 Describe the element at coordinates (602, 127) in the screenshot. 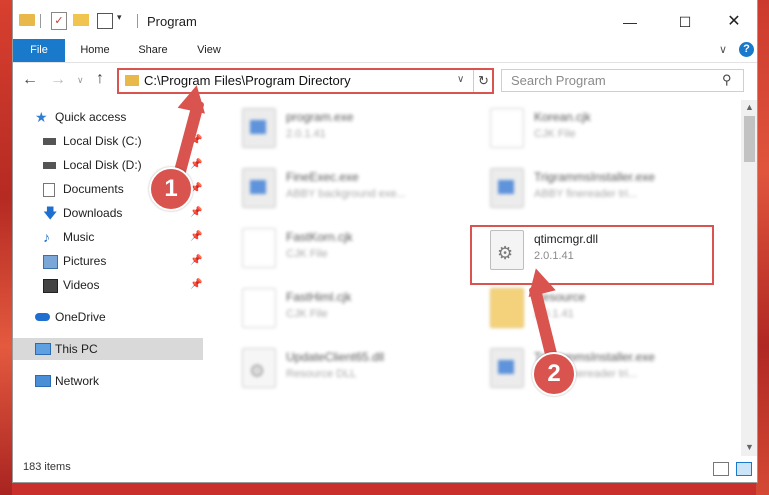

I see `file-item: Korean.cjk CJK File` at that location.